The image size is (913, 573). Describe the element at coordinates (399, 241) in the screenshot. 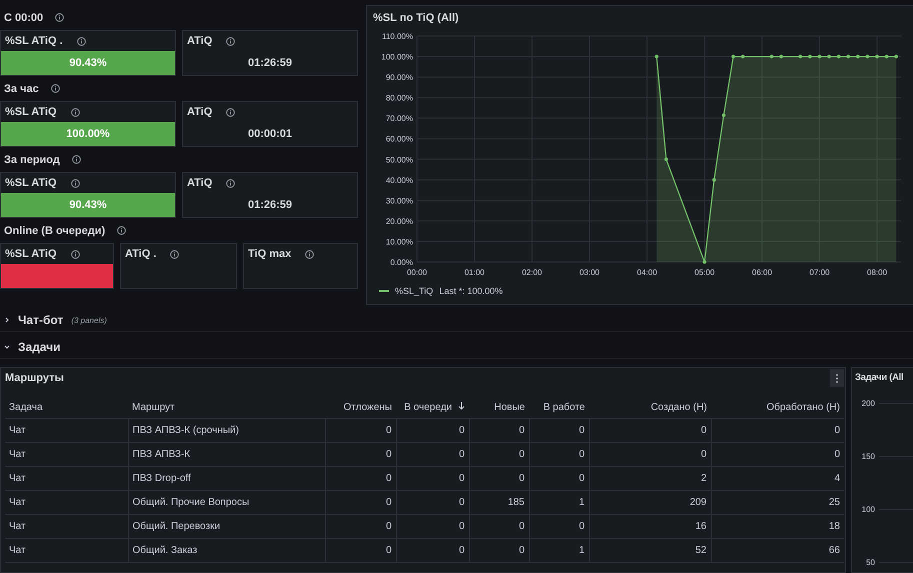

I see `y-axis-label: 10.00%` at that location.